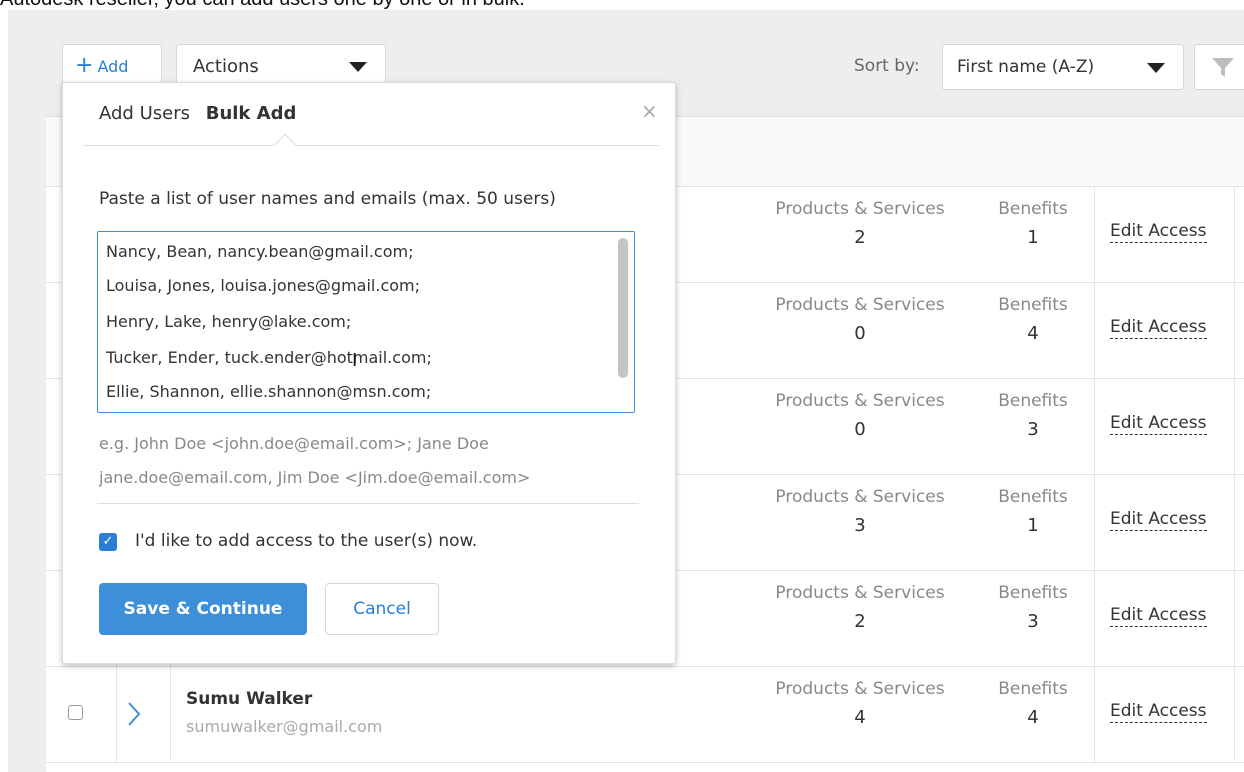 This screenshot has height=772, width=1244. I want to click on filter-button, so click(1219, 67).